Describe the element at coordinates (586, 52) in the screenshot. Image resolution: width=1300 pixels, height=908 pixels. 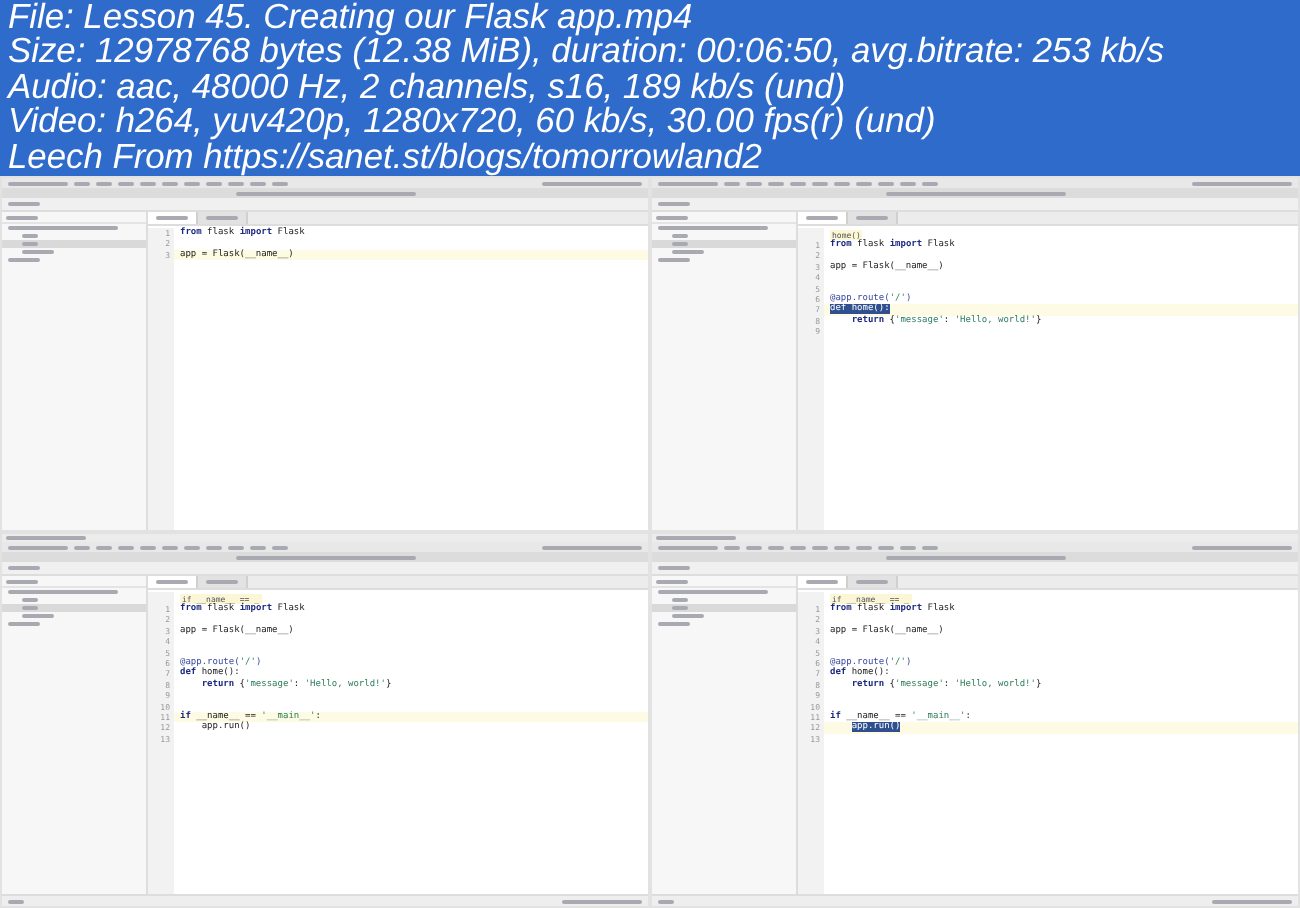
I see `info-line: Size: 12978768 bytes (12.38 MiB), duration: 00:06:50, avg.bitrate: 253 kb/s` at that location.